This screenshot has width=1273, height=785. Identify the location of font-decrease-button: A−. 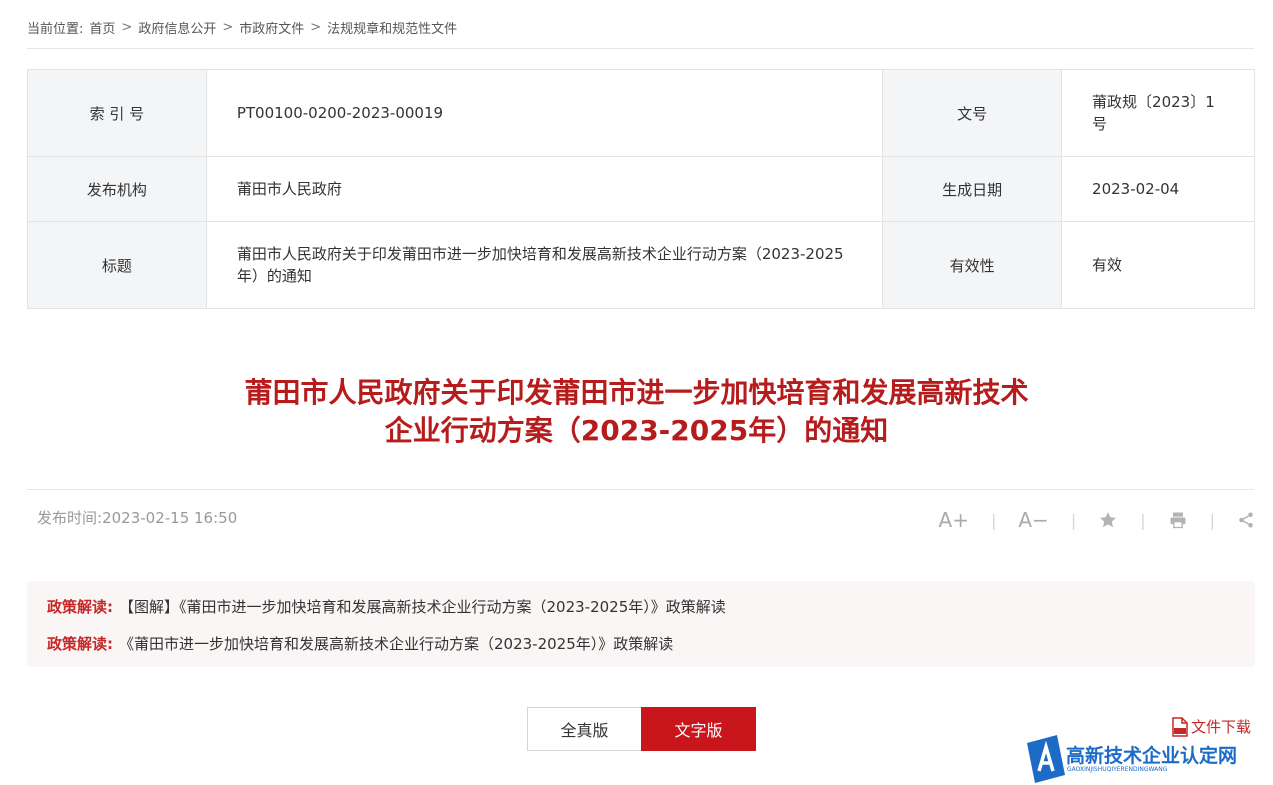
(1033, 520).